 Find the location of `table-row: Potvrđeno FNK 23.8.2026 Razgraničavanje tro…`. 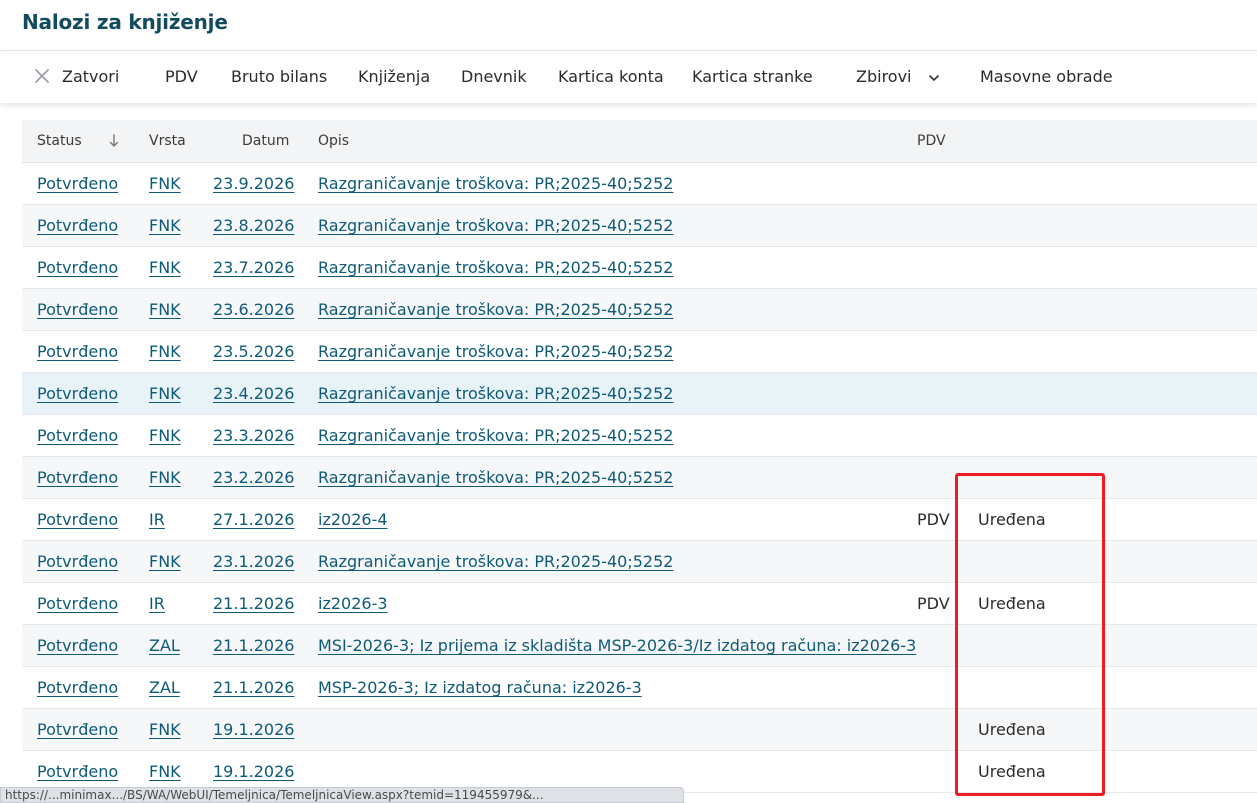

table-row: Potvrđeno FNK 23.8.2026 Razgraničavanje tro… is located at coordinates (639, 226).